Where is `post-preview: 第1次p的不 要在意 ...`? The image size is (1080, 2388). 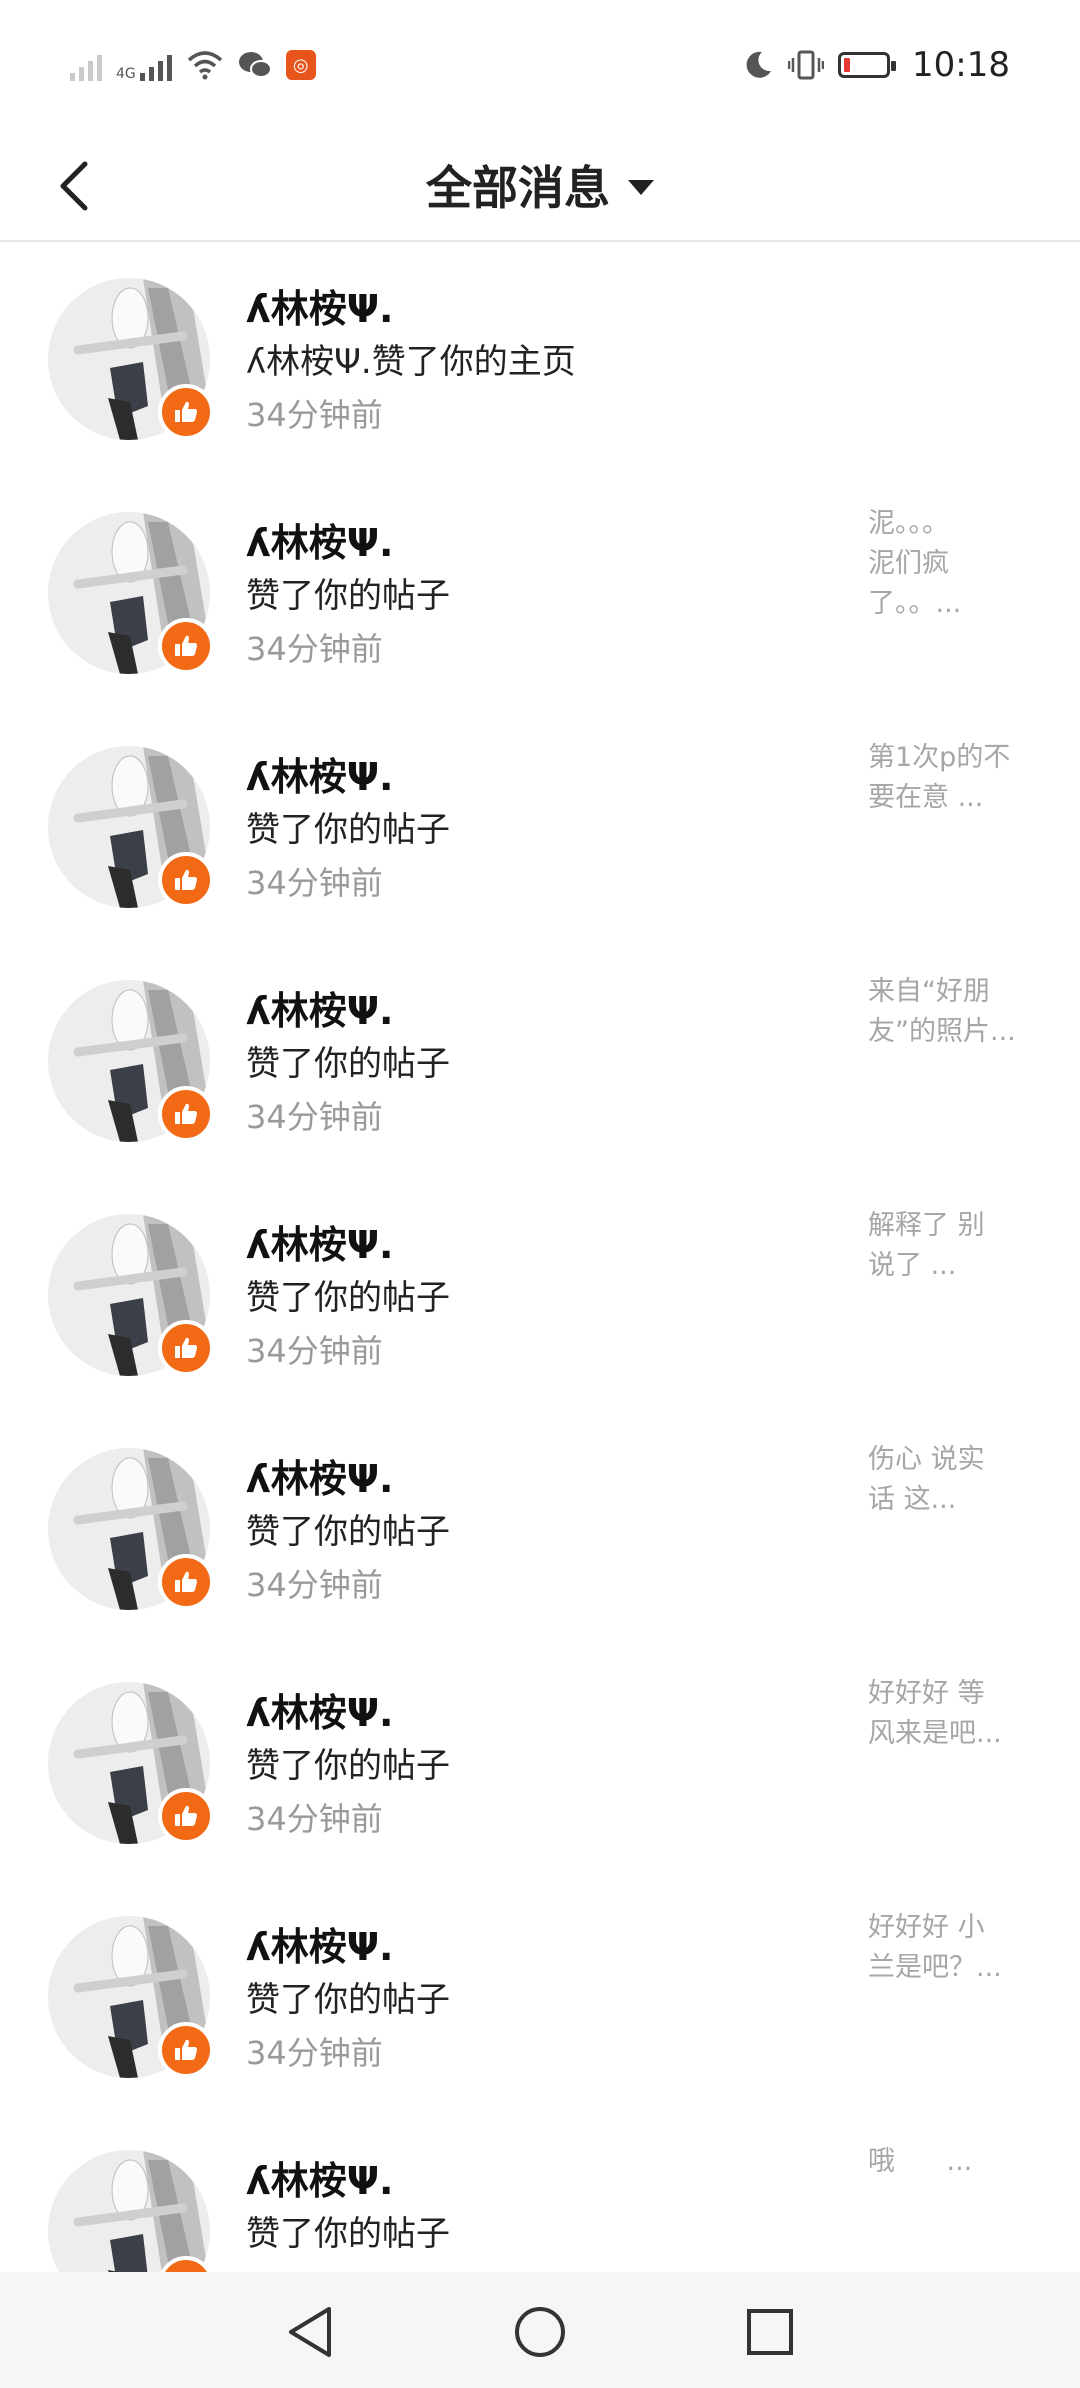
post-preview: 第1次p的不 要在意 ... is located at coordinates (953, 778).